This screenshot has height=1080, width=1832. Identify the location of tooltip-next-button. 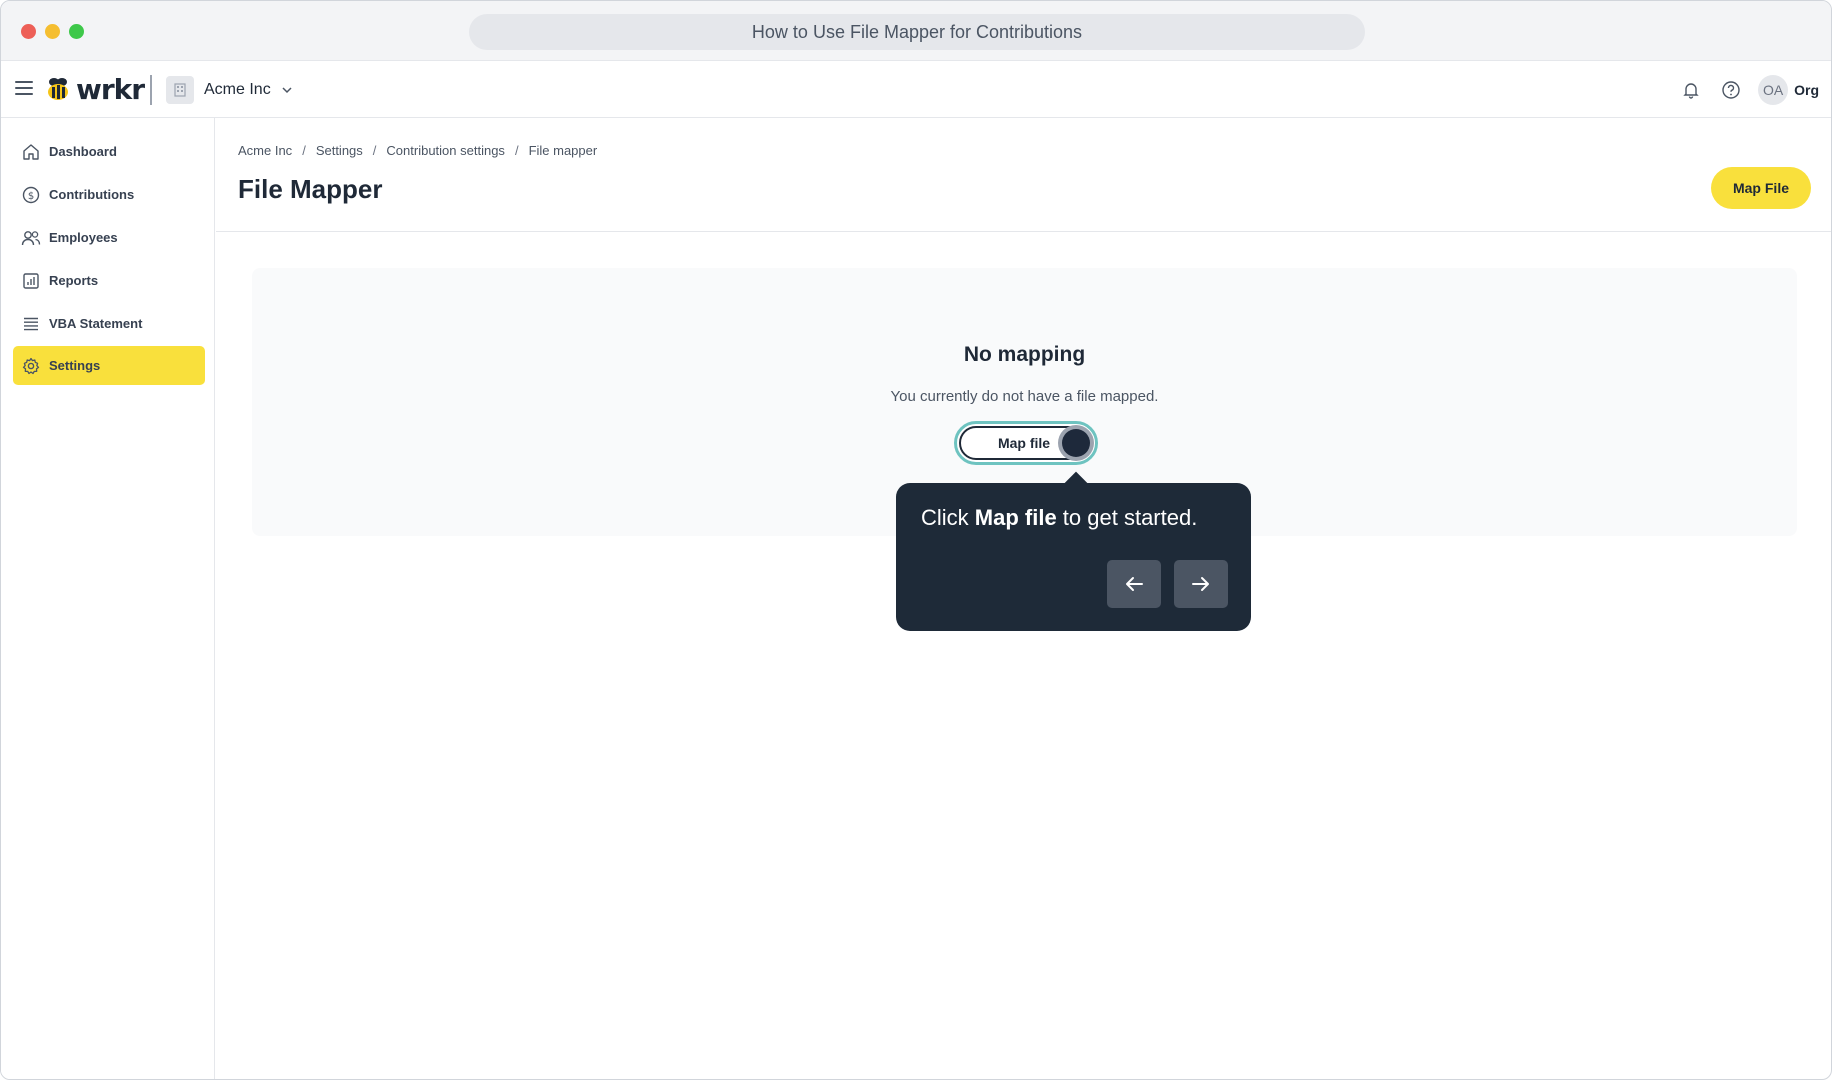
(1201, 584).